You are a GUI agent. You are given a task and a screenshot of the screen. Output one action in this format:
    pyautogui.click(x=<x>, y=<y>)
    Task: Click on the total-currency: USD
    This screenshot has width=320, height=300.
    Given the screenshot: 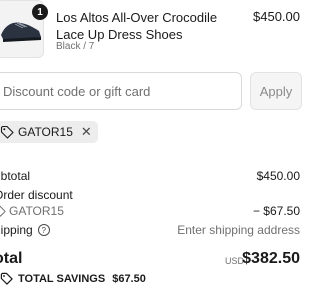 What is the action you would take?
    pyautogui.click(x=234, y=261)
    